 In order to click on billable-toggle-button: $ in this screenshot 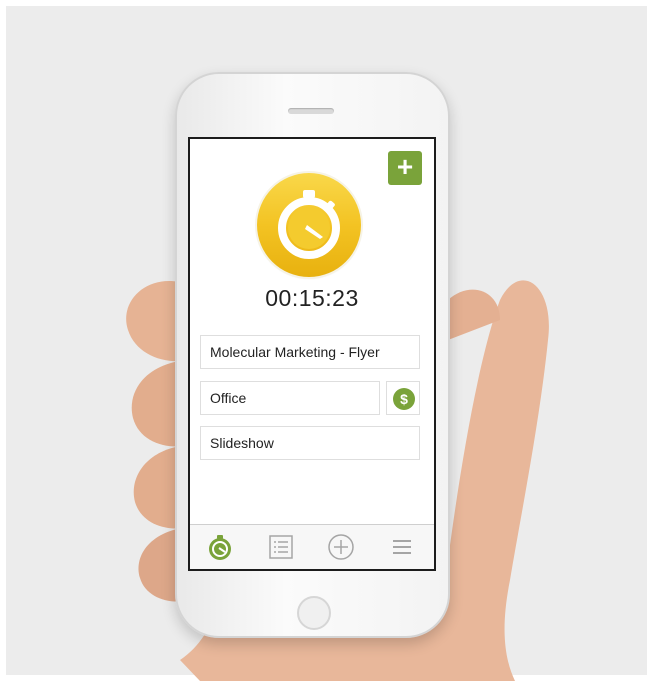, I will do `click(403, 398)`.